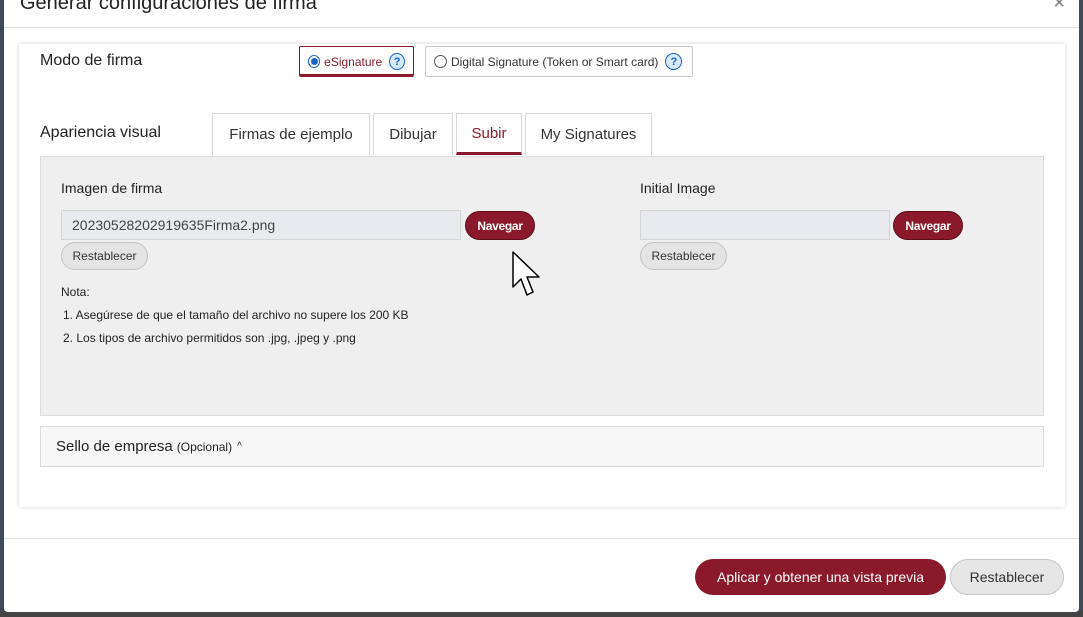 This screenshot has height=617, width=1083. What do you see at coordinates (75, 292) in the screenshot?
I see `note-title: Nota:` at bounding box center [75, 292].